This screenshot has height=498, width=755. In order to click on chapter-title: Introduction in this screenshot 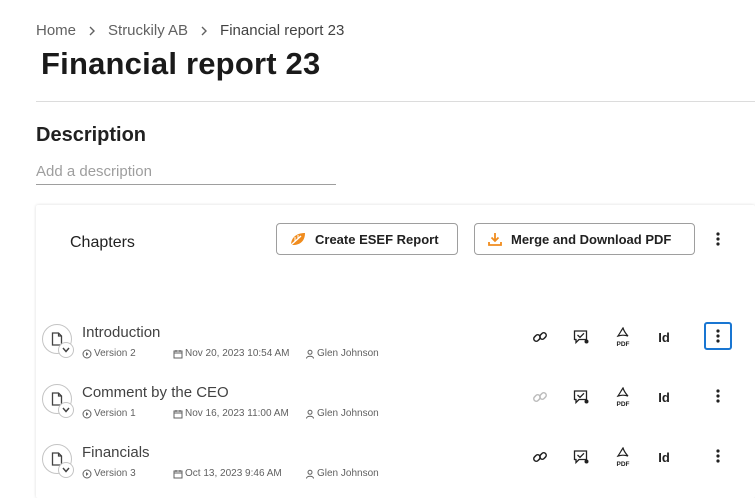, I will do `click(121, 332)`.